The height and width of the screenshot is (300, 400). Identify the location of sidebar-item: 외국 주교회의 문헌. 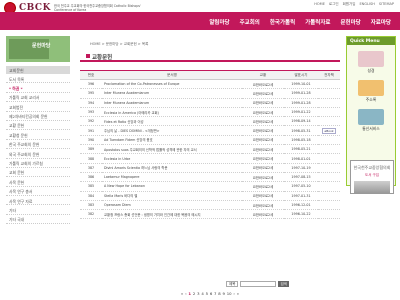
(38, 154).